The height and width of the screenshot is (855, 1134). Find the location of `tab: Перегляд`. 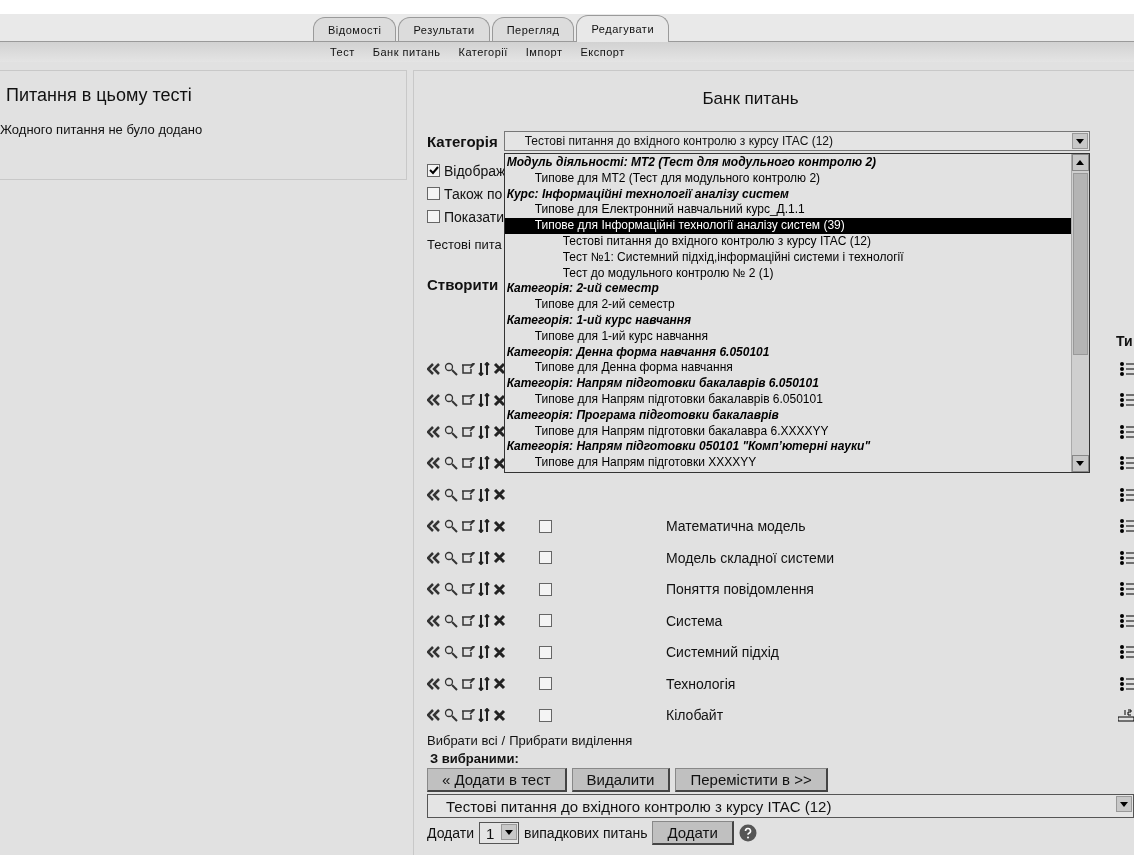

tab: Перегляд is located at coordinates (533, 29).